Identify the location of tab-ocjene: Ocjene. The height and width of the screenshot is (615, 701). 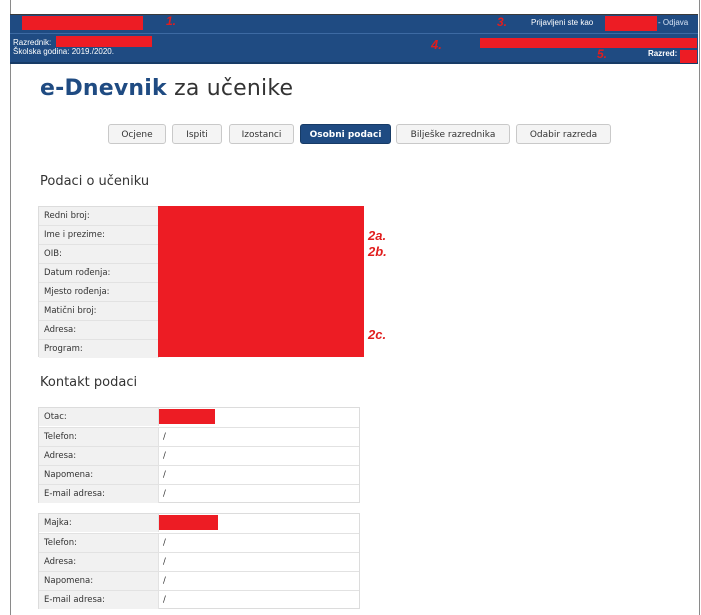
(137, 134).